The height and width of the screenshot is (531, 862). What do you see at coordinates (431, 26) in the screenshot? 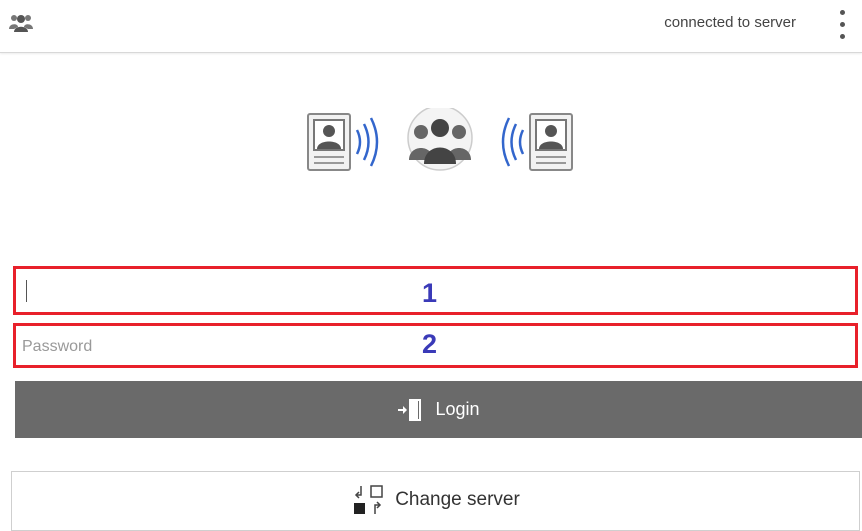
I see `top-bar: connected to server` at bounding box center [431, 26].